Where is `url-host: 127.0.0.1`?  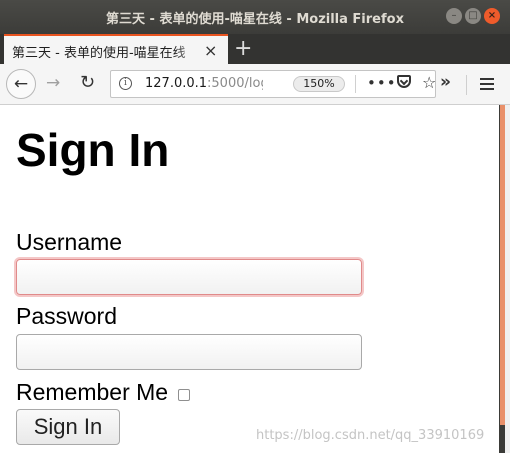
url-host: 127.0.0.1 is located at coordinates (176, 83).